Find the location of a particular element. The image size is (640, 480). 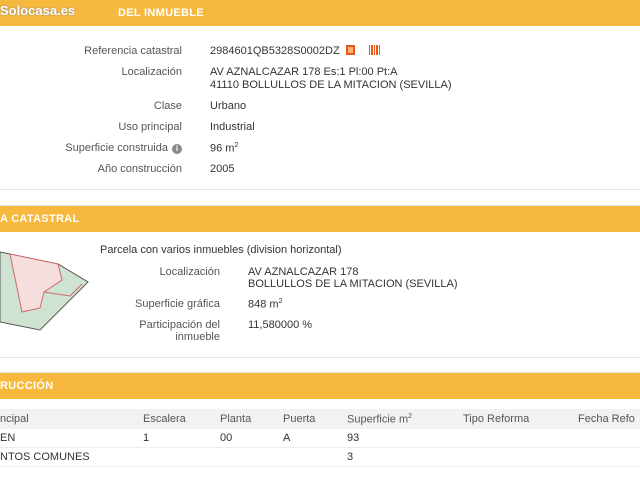

copy-icon is located at coordinates (350, 50).